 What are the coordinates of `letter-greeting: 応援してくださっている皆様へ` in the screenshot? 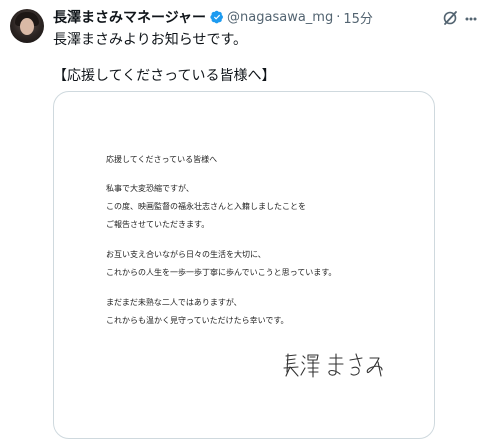 It's located at (162, 159).